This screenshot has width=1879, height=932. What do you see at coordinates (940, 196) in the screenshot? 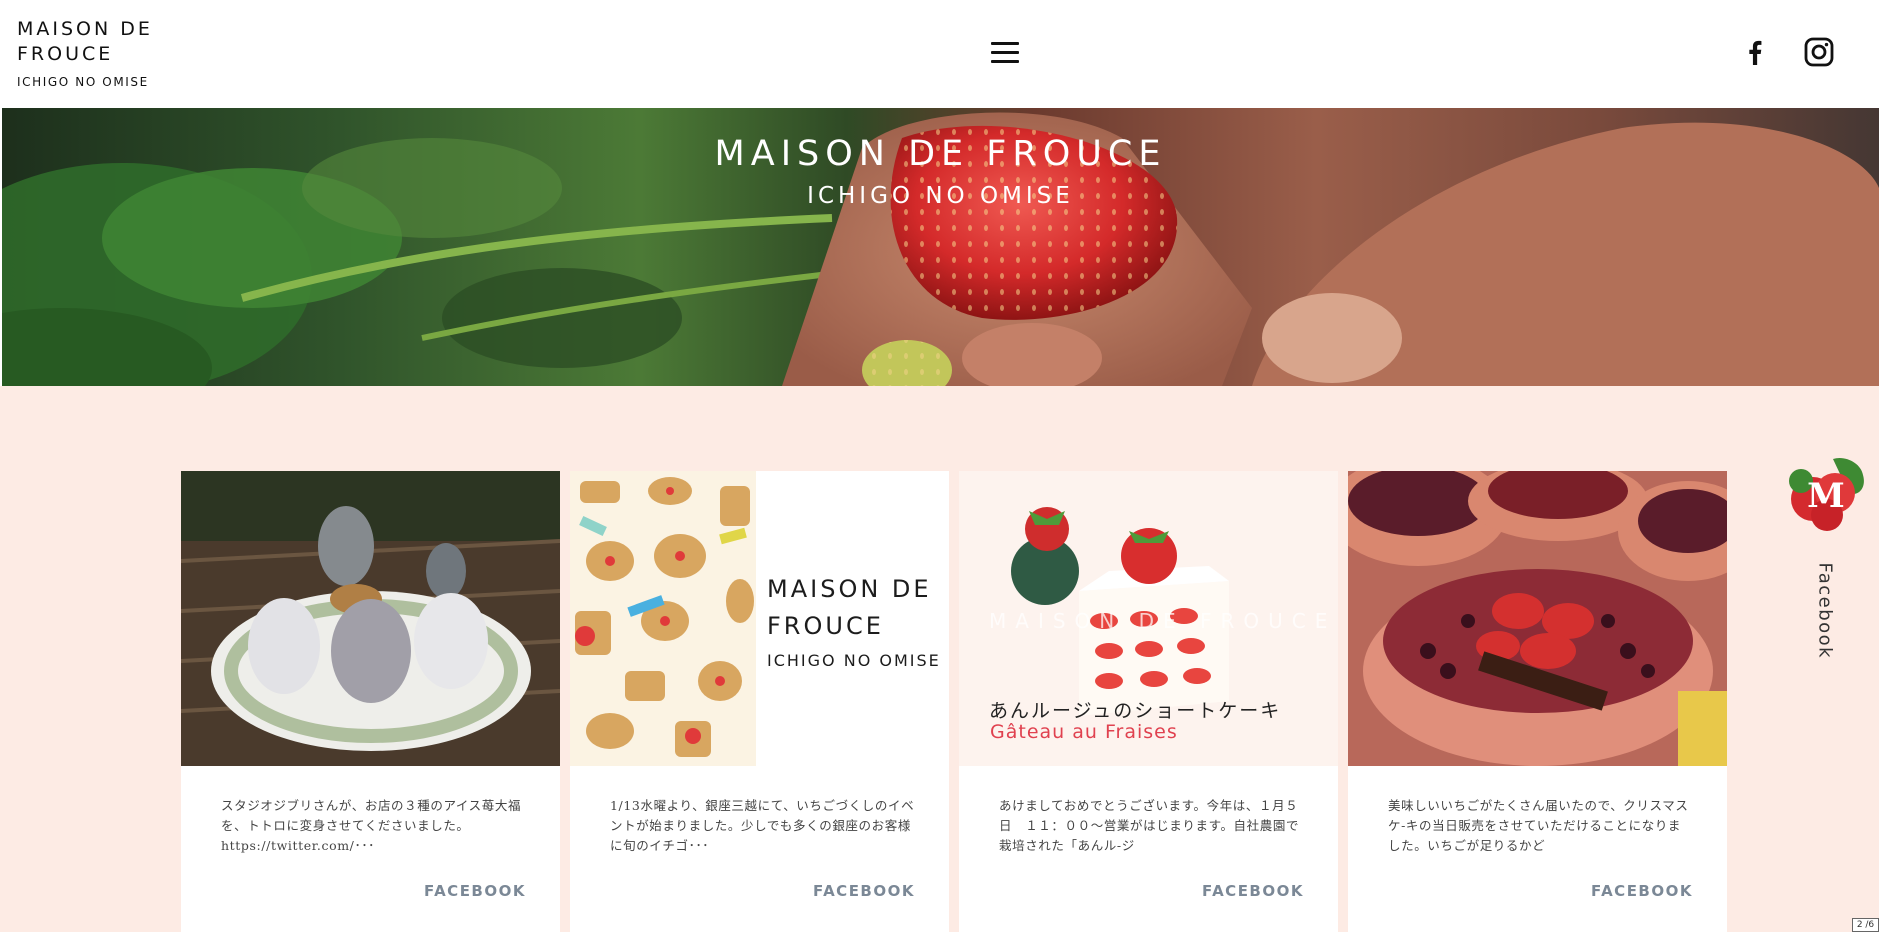
I see `hero-subtitle: ICHIGO NO OMISE` at bounding box center [940, 196].